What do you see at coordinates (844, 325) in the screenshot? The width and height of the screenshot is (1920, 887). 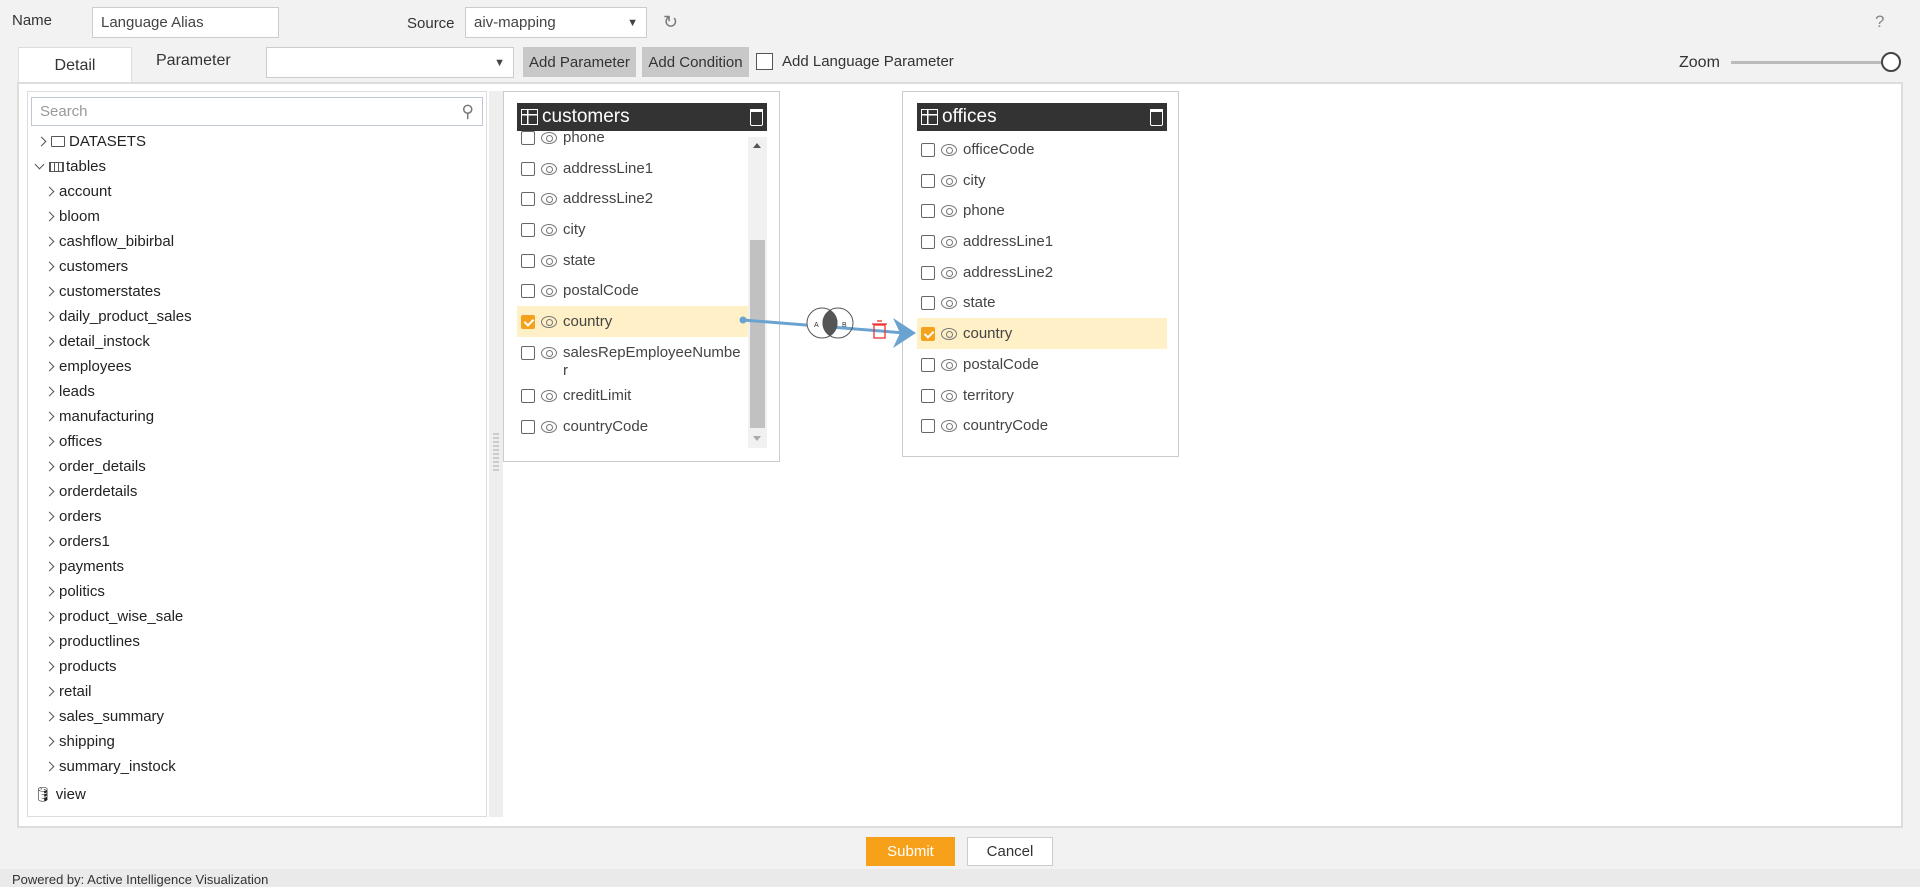 I see `join-right-label: B` at bounding box center [844, 325].